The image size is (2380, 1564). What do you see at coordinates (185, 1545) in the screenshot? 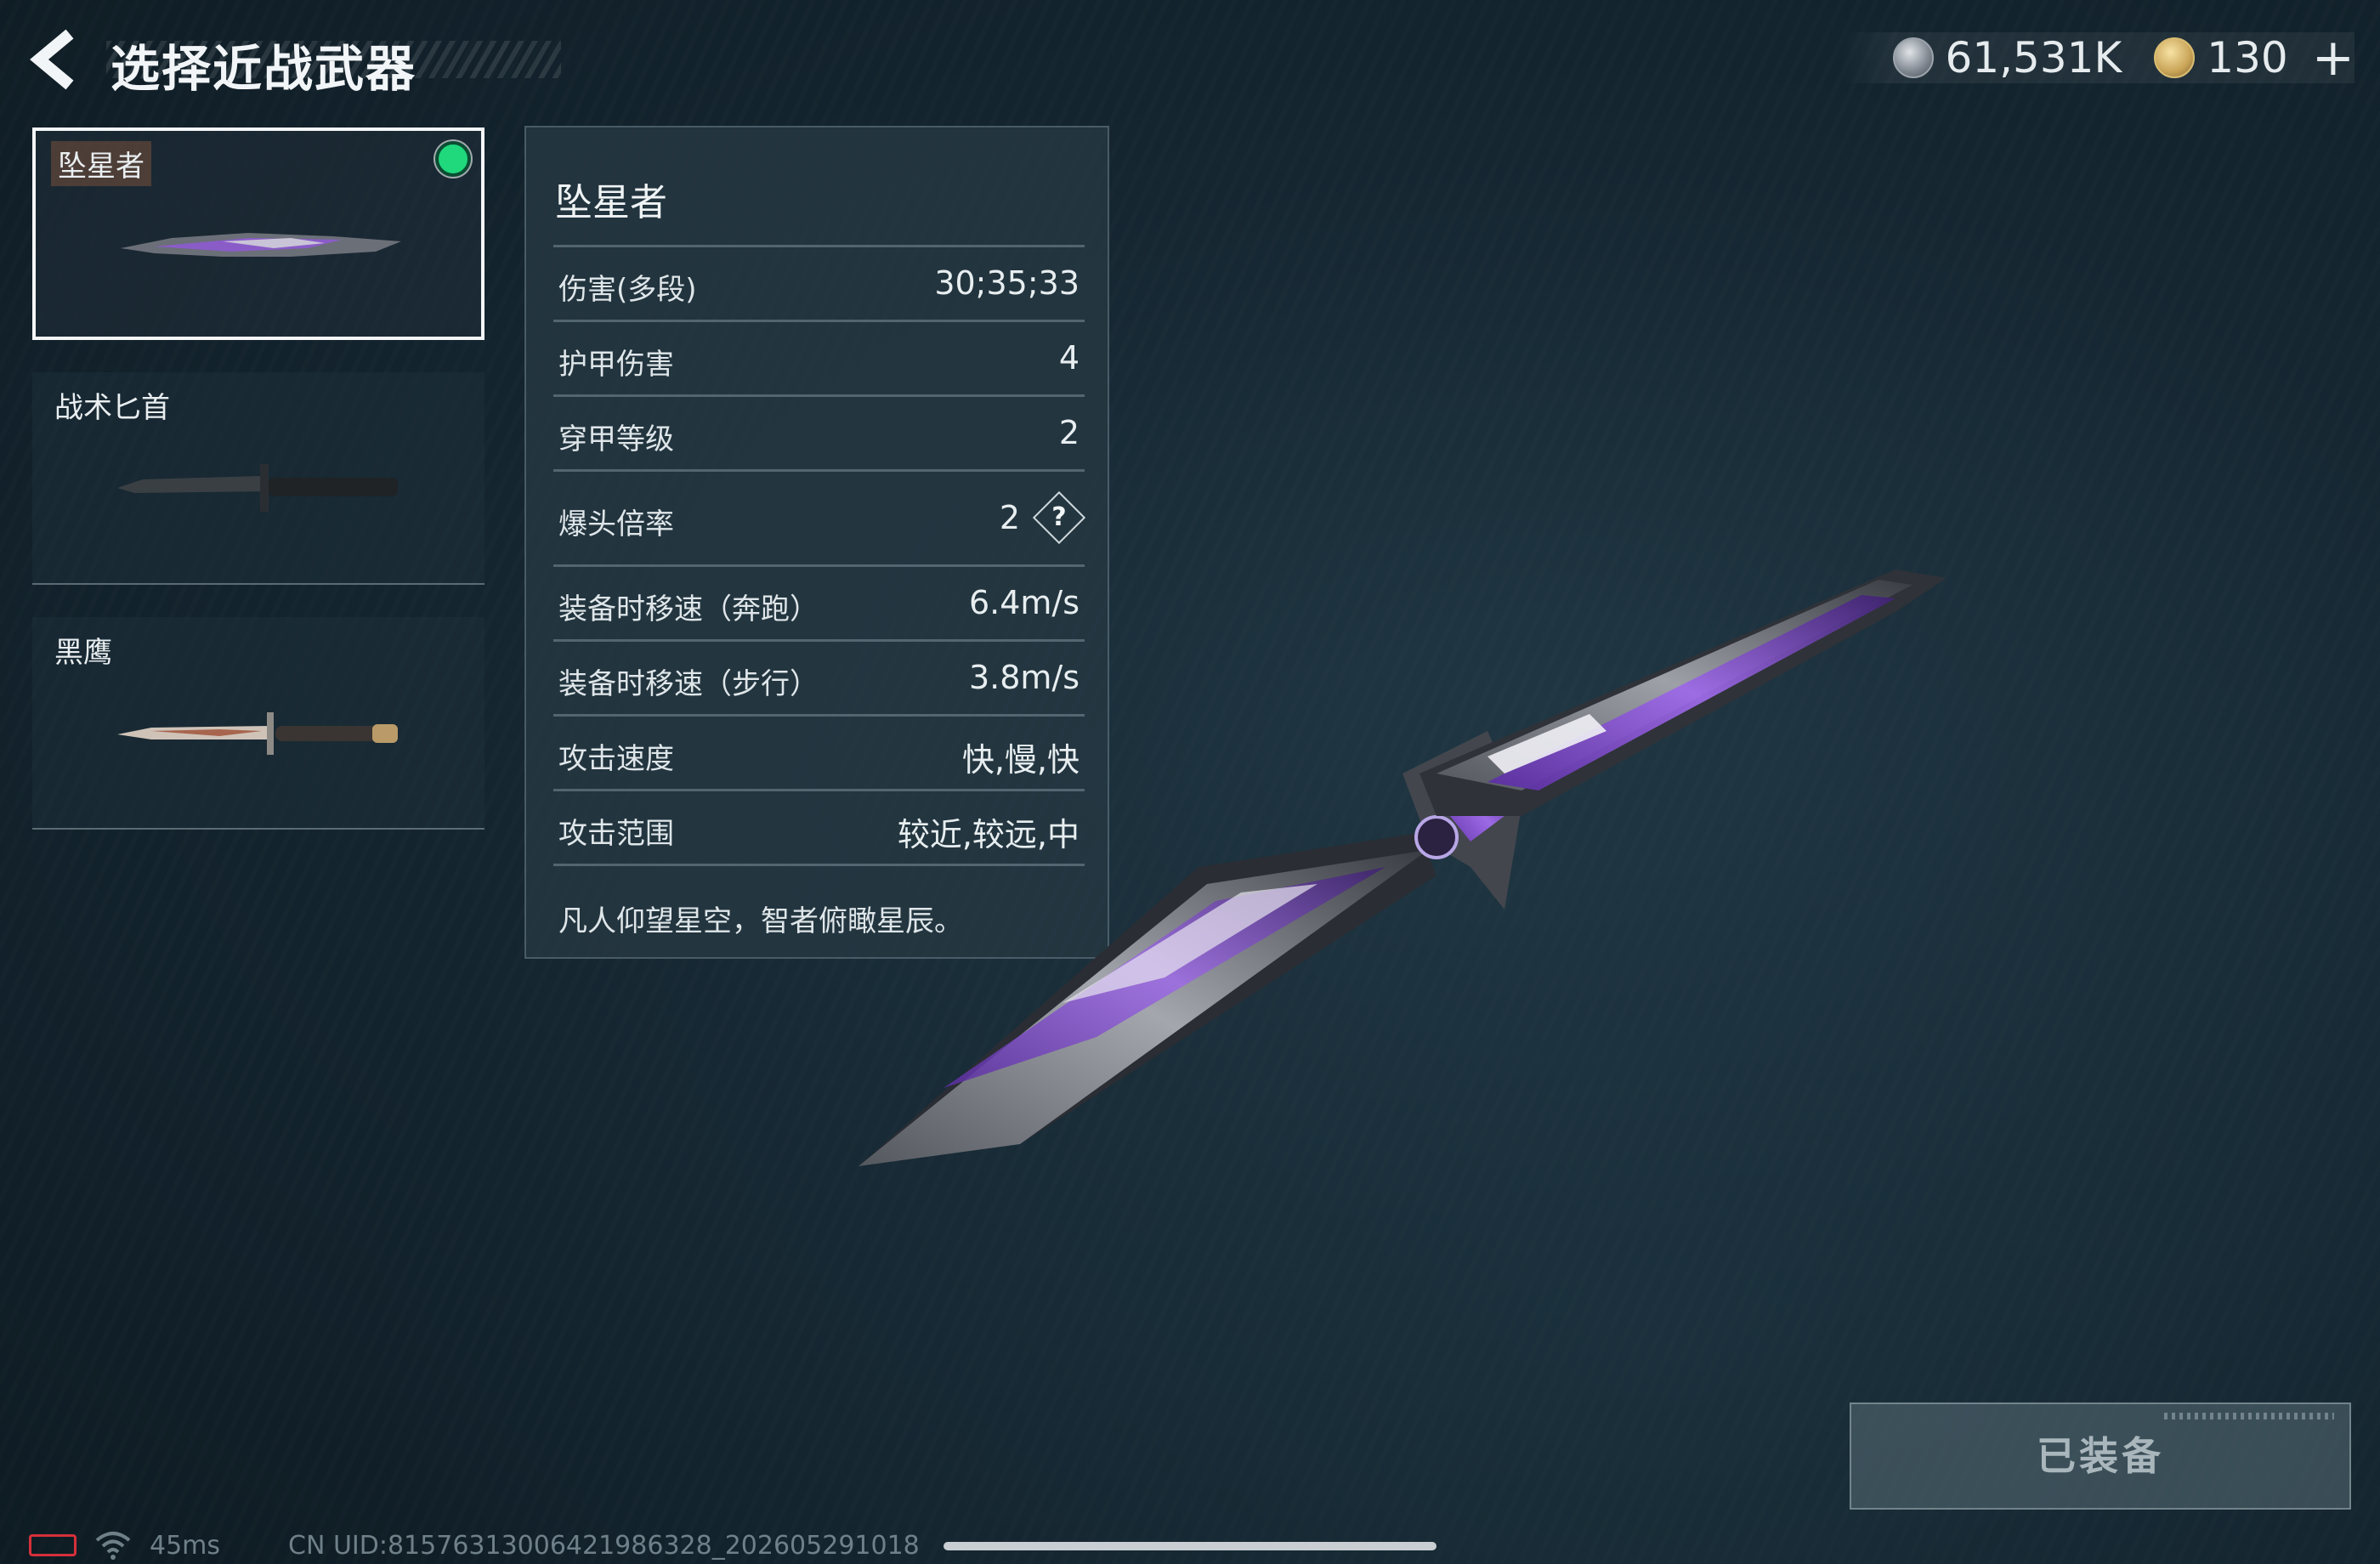
I see `ping-text: 45ms` at bounding box center [185, 1545].